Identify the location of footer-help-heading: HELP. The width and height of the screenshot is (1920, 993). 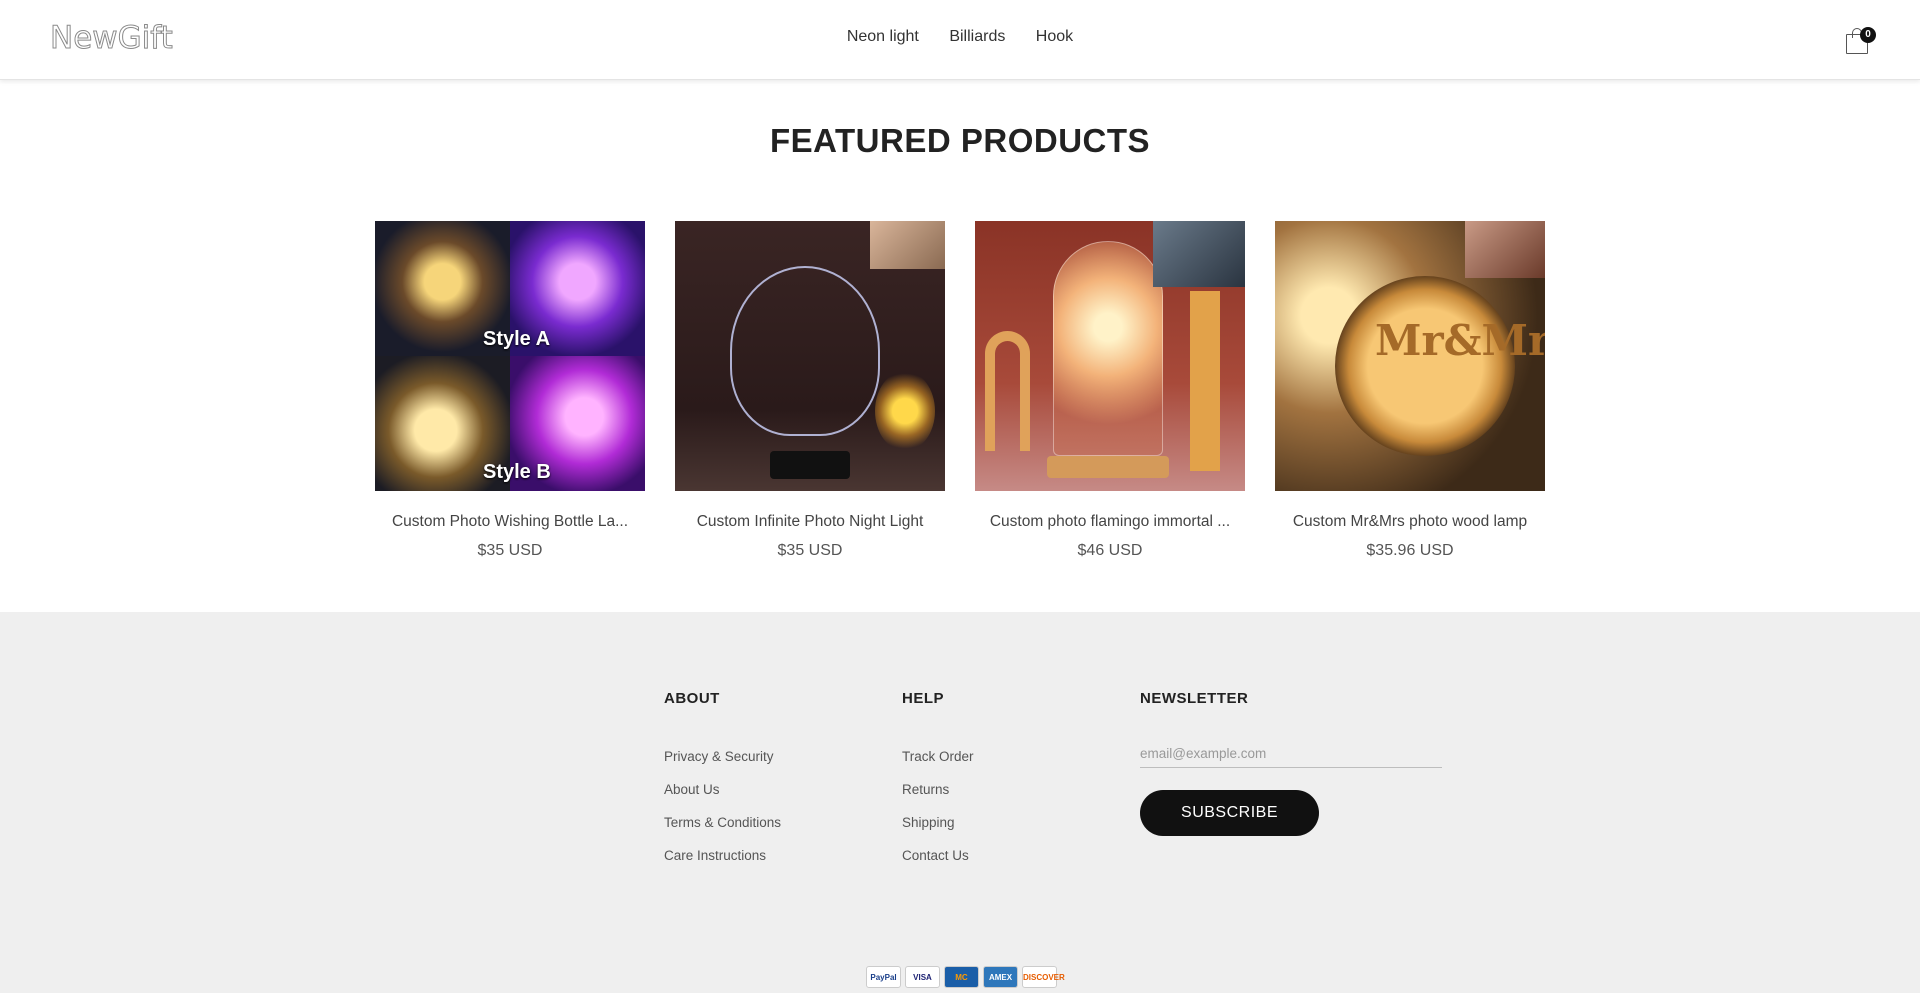
(923, 698).